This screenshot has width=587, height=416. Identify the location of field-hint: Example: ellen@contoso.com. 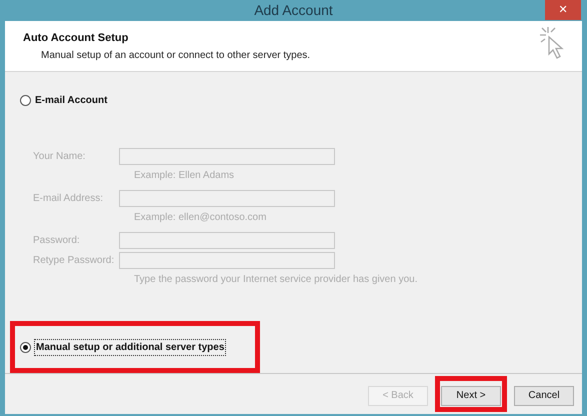
(201, 218).